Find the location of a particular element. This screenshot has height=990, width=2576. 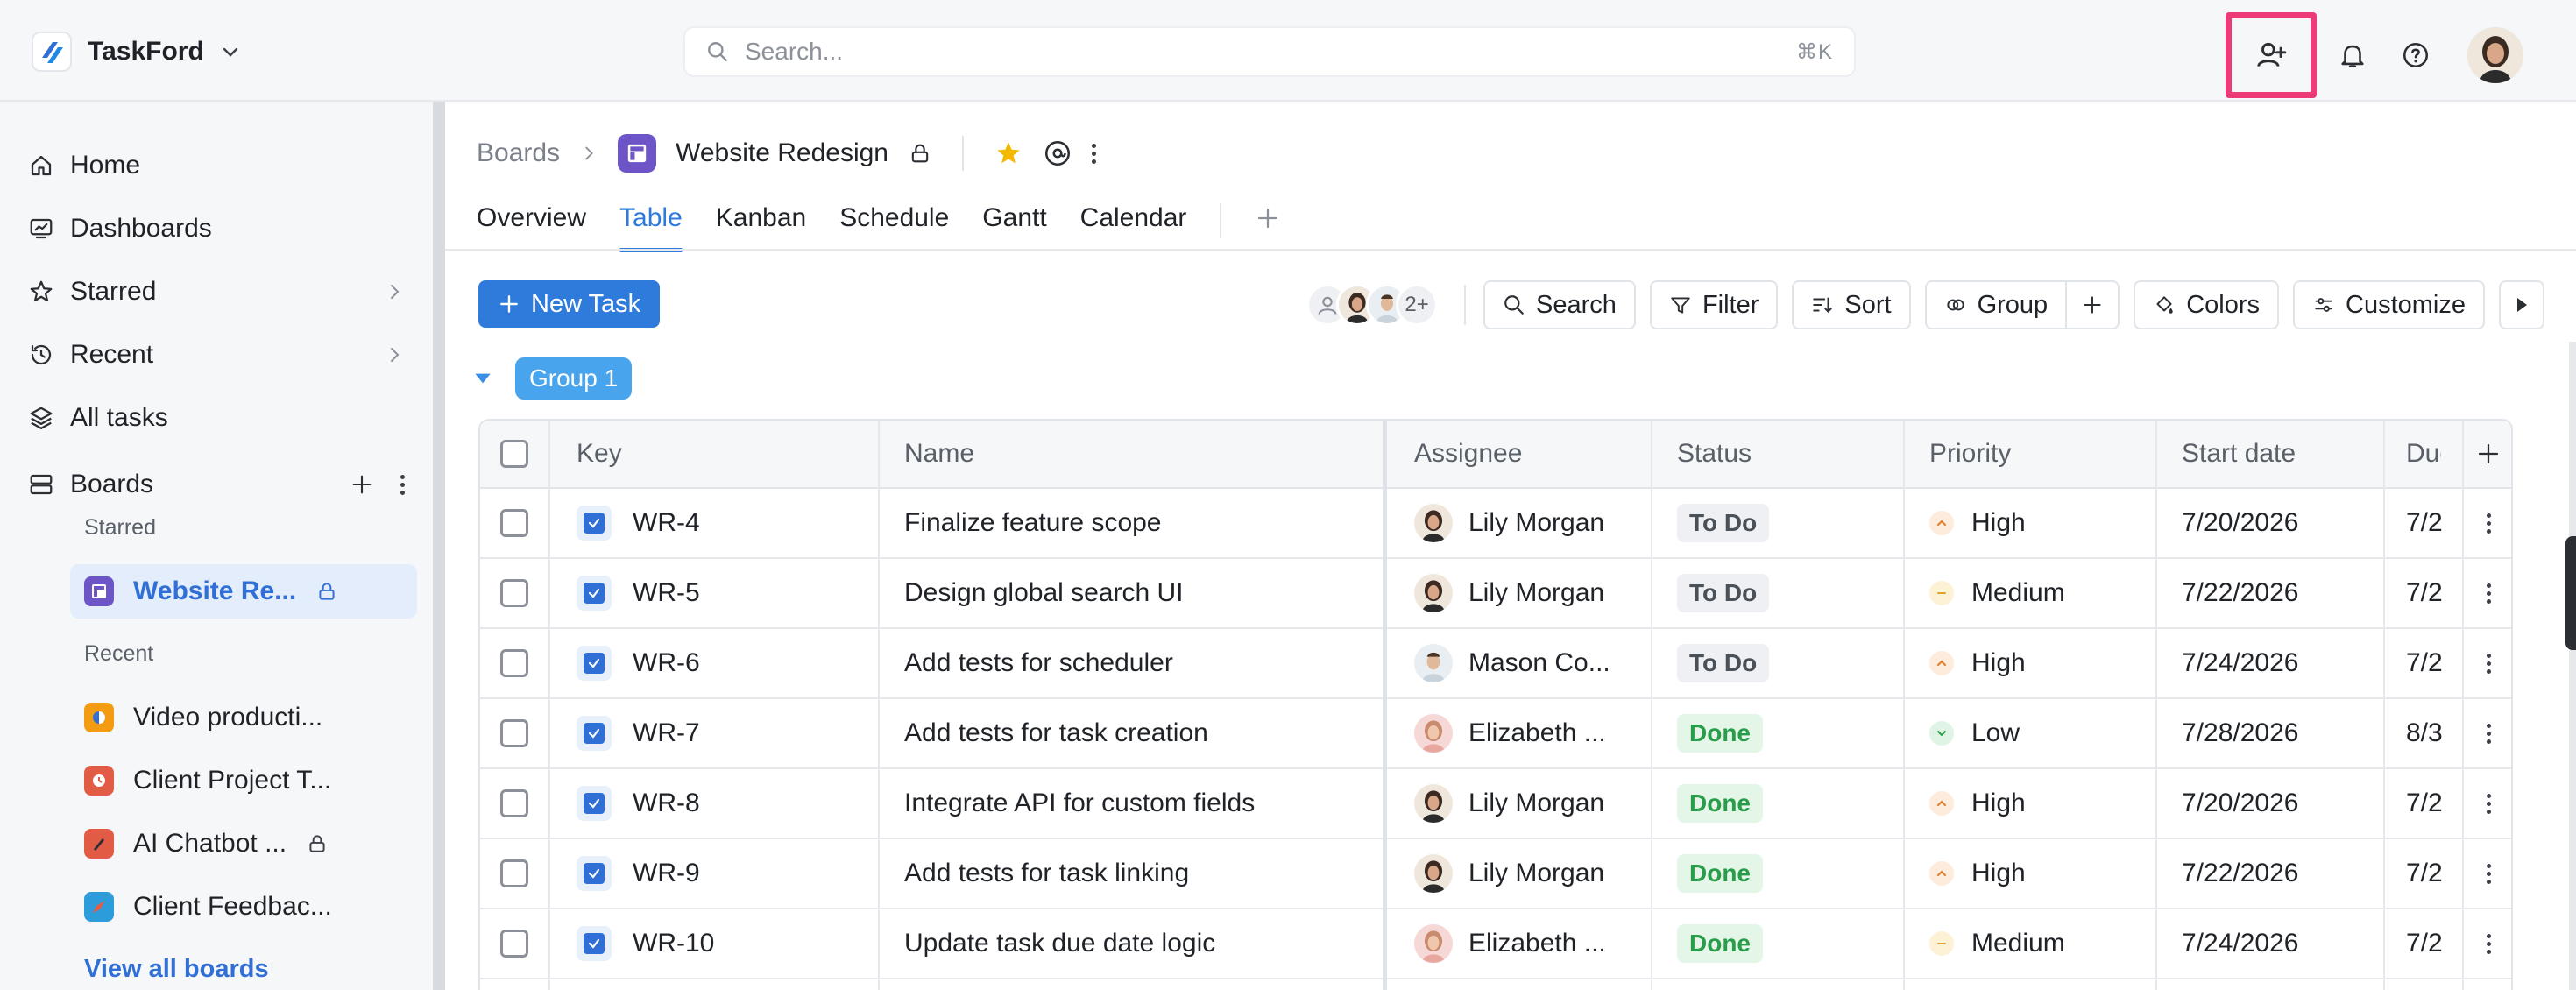

global-search: ⌘K is located at coordinates (1269, 51).